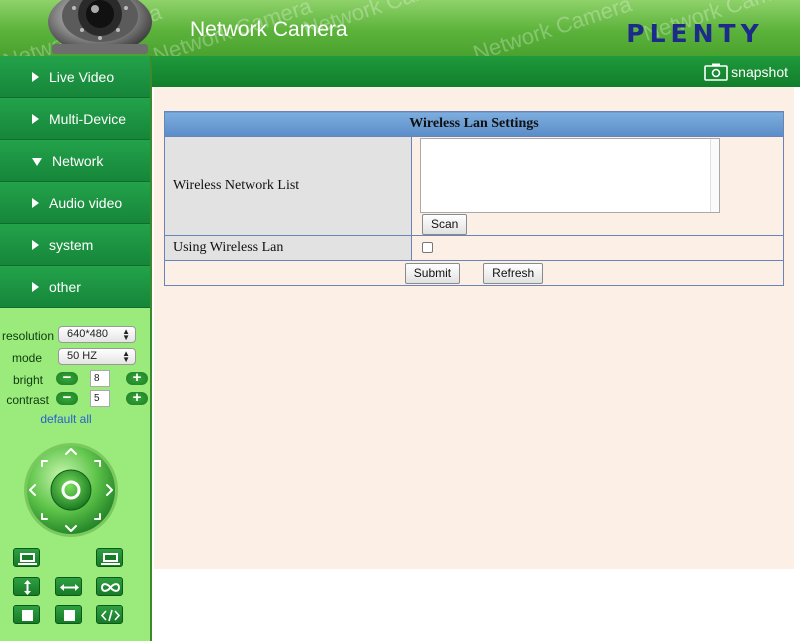 The height and width of the screenshot is (641, 800). I want to click on bright-label: bright, so click(27, 380).